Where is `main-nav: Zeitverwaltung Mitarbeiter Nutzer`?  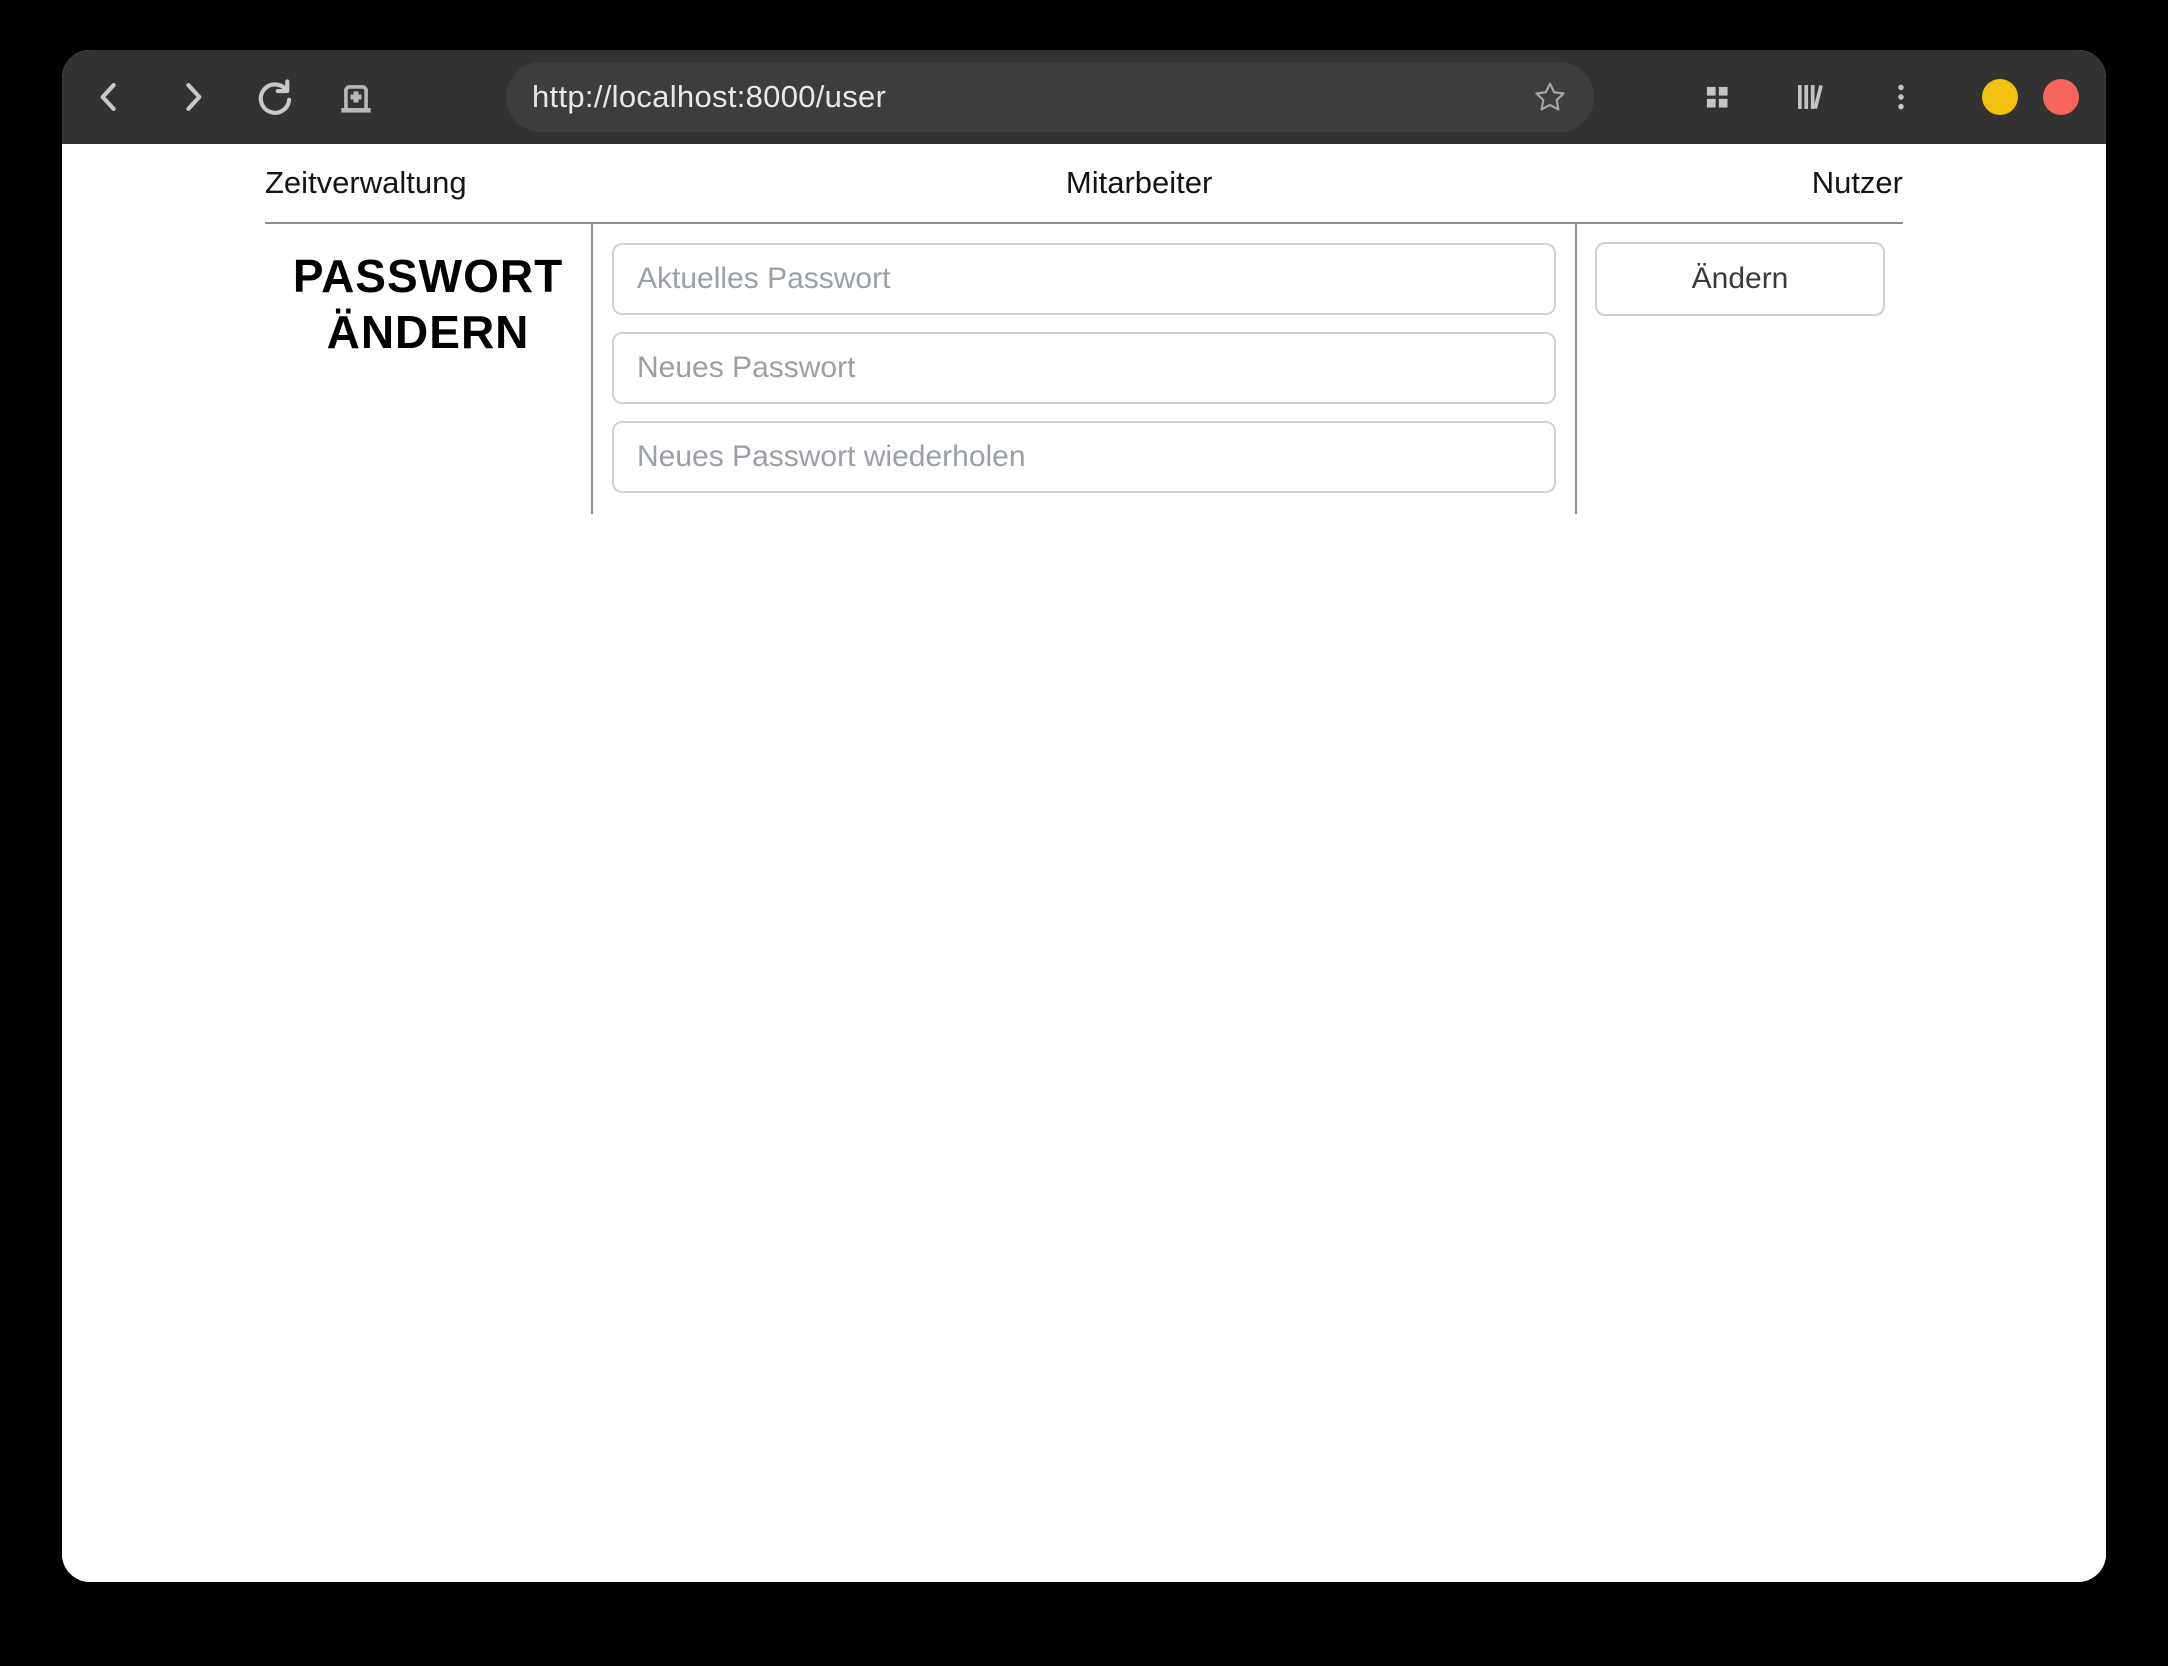
main-nav: Zeitverwaltung Mitarbeiter Nutzer is located at coordinates (1084, 184).